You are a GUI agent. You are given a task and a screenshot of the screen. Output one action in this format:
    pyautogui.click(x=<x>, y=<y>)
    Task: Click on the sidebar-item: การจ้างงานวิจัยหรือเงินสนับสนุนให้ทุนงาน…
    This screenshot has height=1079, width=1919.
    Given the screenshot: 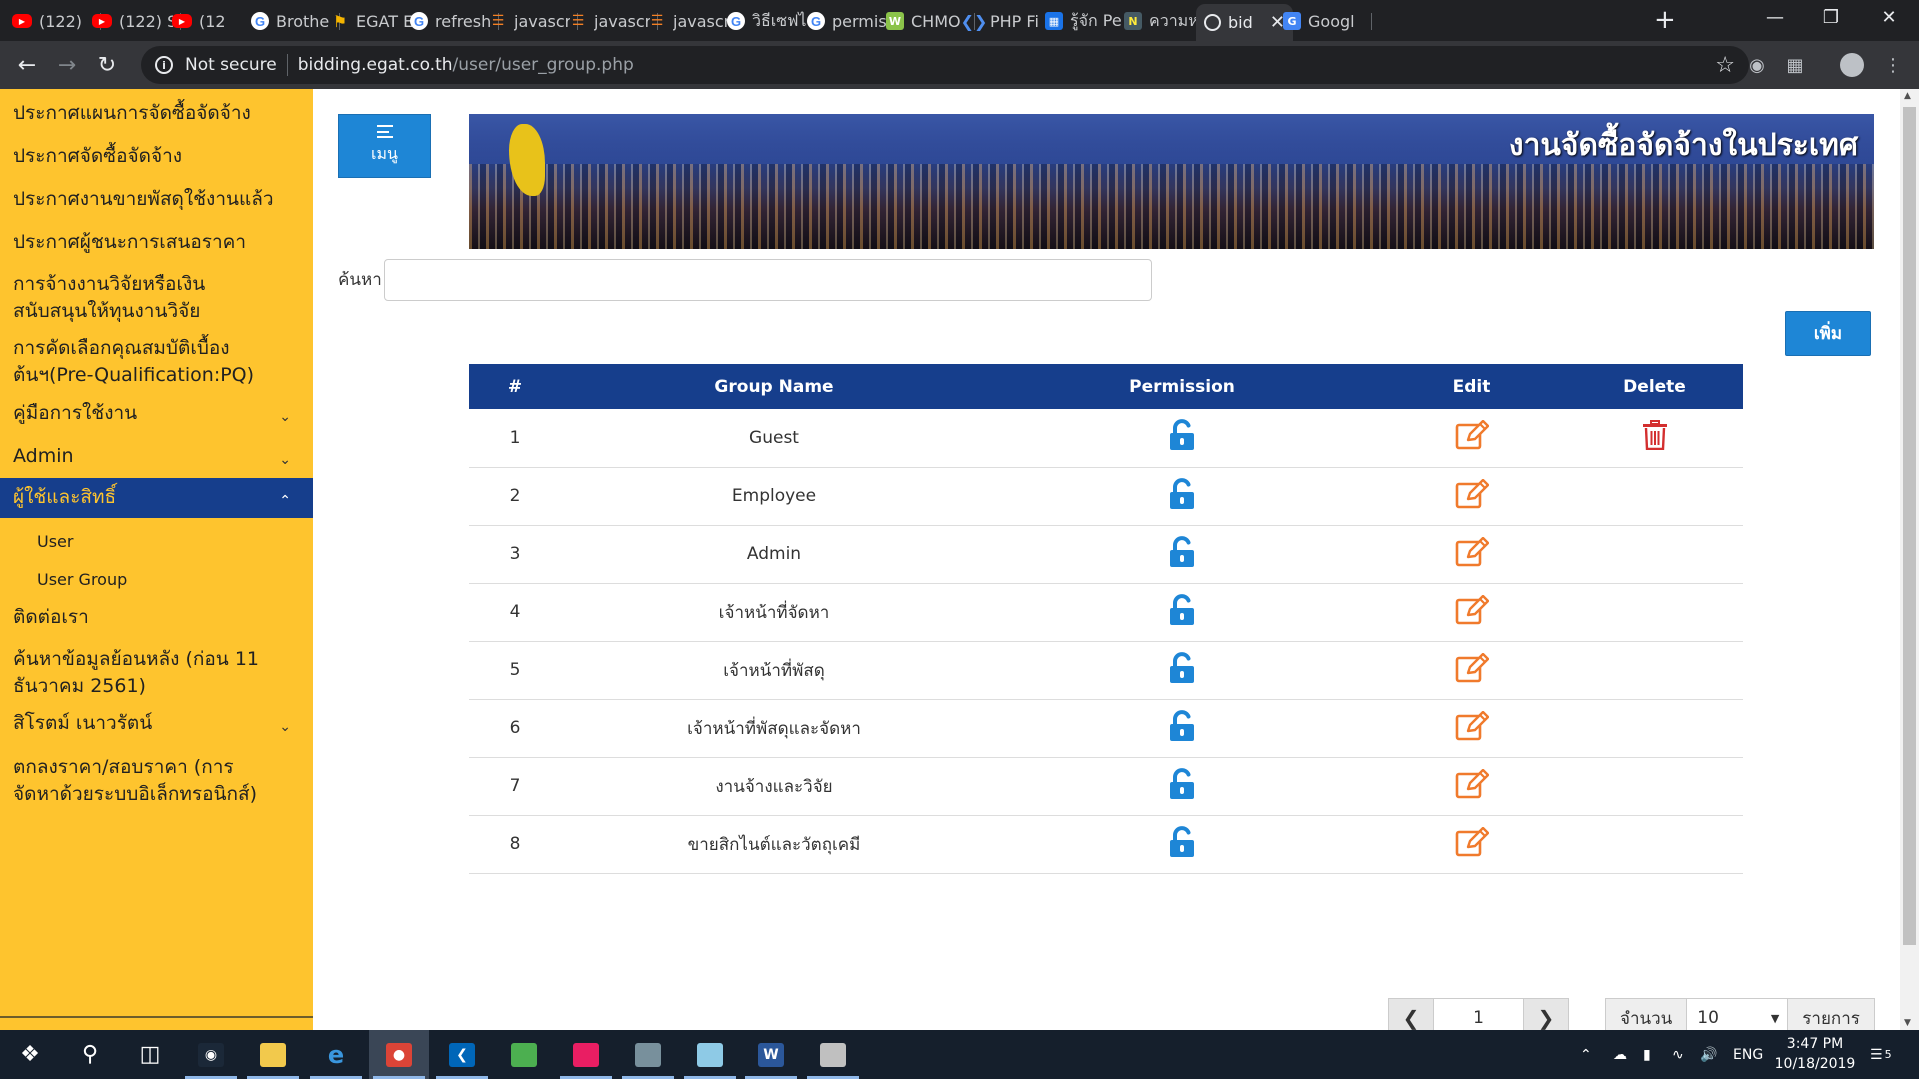 What is the action you would take?
    pyautogui.click(x=156, y=299)
    